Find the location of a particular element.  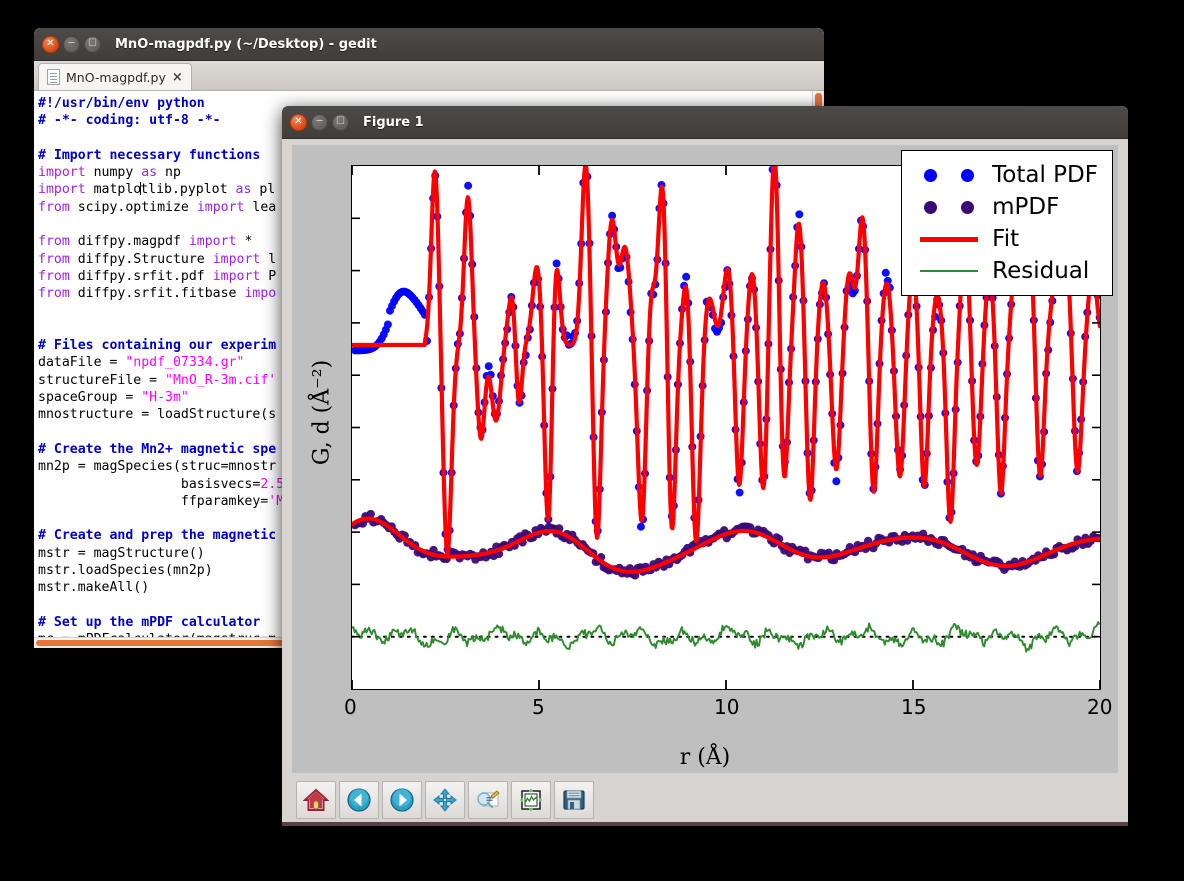

legend-marker-mpdf is located at coordinates (949, 207).